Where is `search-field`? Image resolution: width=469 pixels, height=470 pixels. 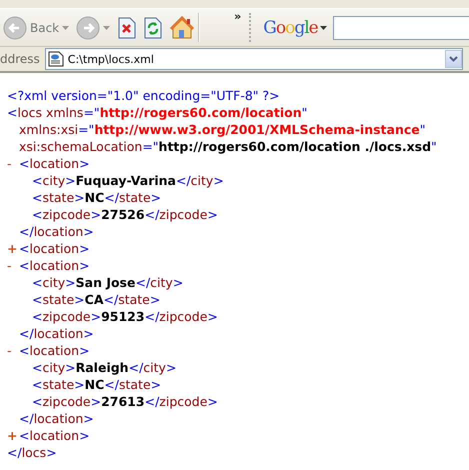
search-field is located at coordinates (400, 28).